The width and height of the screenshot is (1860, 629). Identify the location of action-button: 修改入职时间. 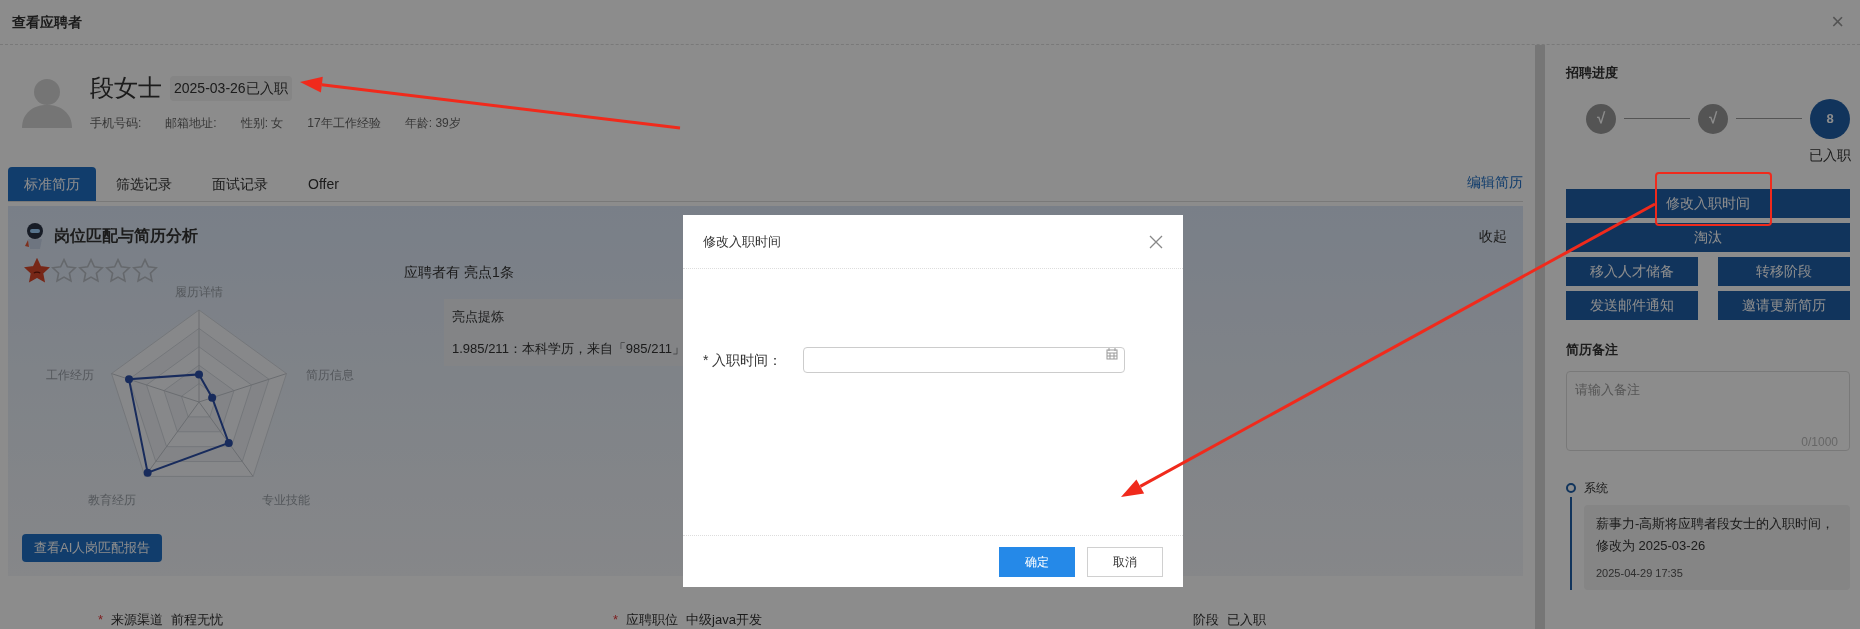
(1708, 203).